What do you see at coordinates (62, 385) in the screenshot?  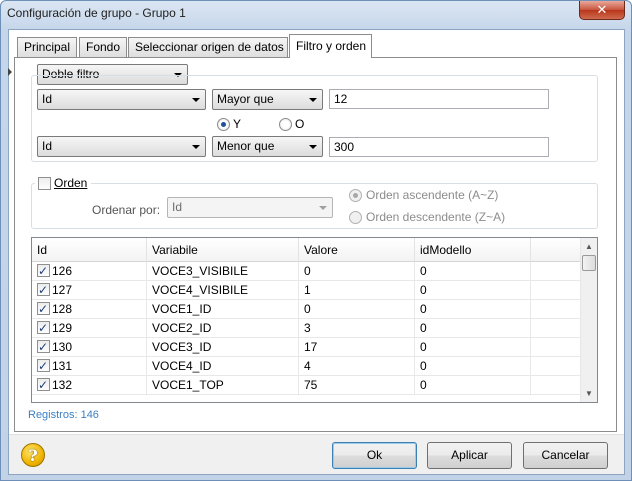 I see `cell-text: 132` at bounding box center [62, 385].